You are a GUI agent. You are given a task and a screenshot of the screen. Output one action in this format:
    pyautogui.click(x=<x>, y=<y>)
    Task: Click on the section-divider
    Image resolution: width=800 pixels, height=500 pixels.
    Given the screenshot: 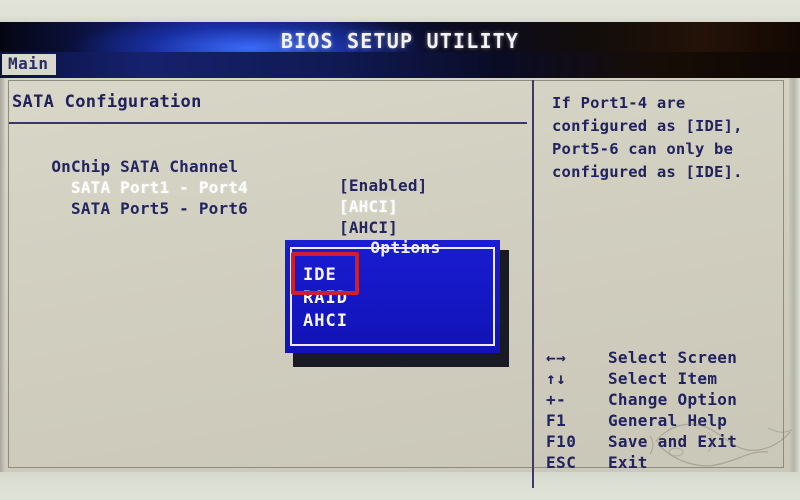 What is the action you would take?
    pyautogui.click(x=268, y=123)
    